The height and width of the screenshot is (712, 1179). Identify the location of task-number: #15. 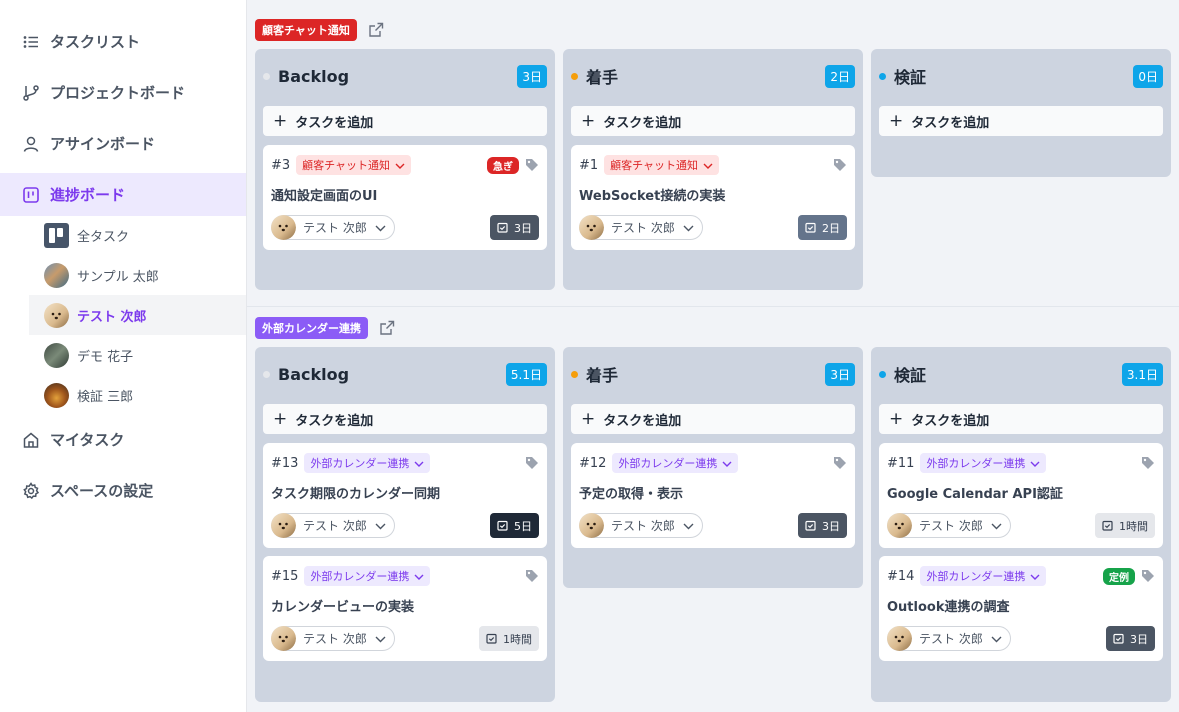
(285, 576).